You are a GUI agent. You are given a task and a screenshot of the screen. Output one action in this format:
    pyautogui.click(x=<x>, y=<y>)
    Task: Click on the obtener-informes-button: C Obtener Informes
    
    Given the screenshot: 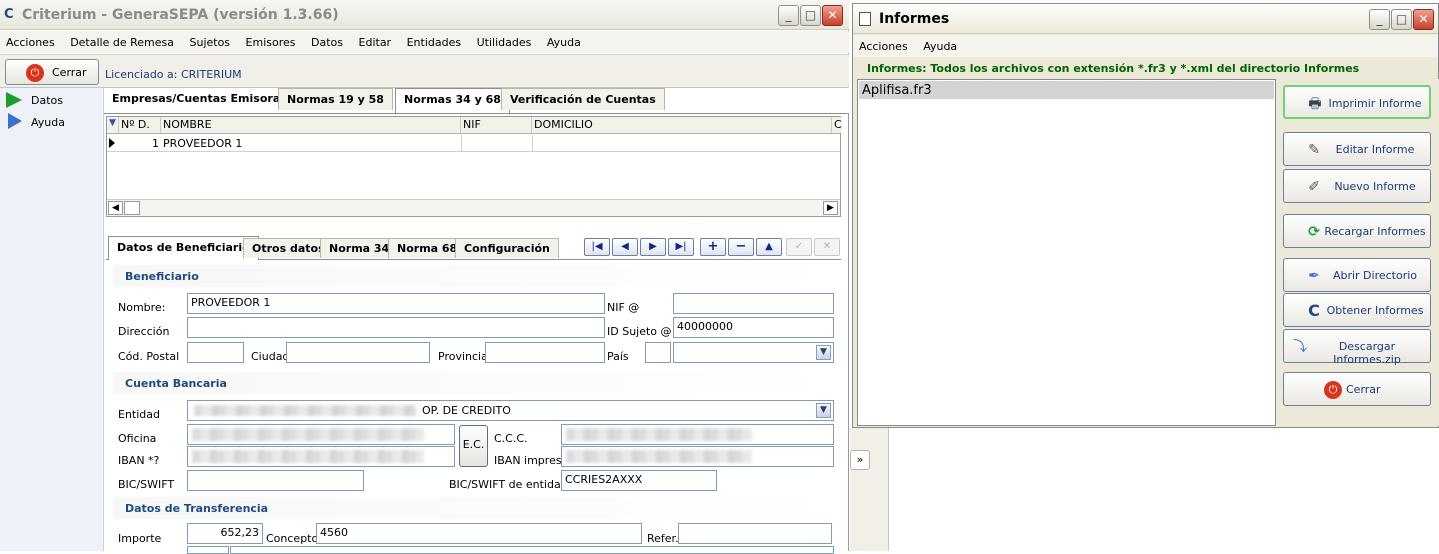 What is the action you would take?
    pyautogui.click(x=1357, y=310)
    